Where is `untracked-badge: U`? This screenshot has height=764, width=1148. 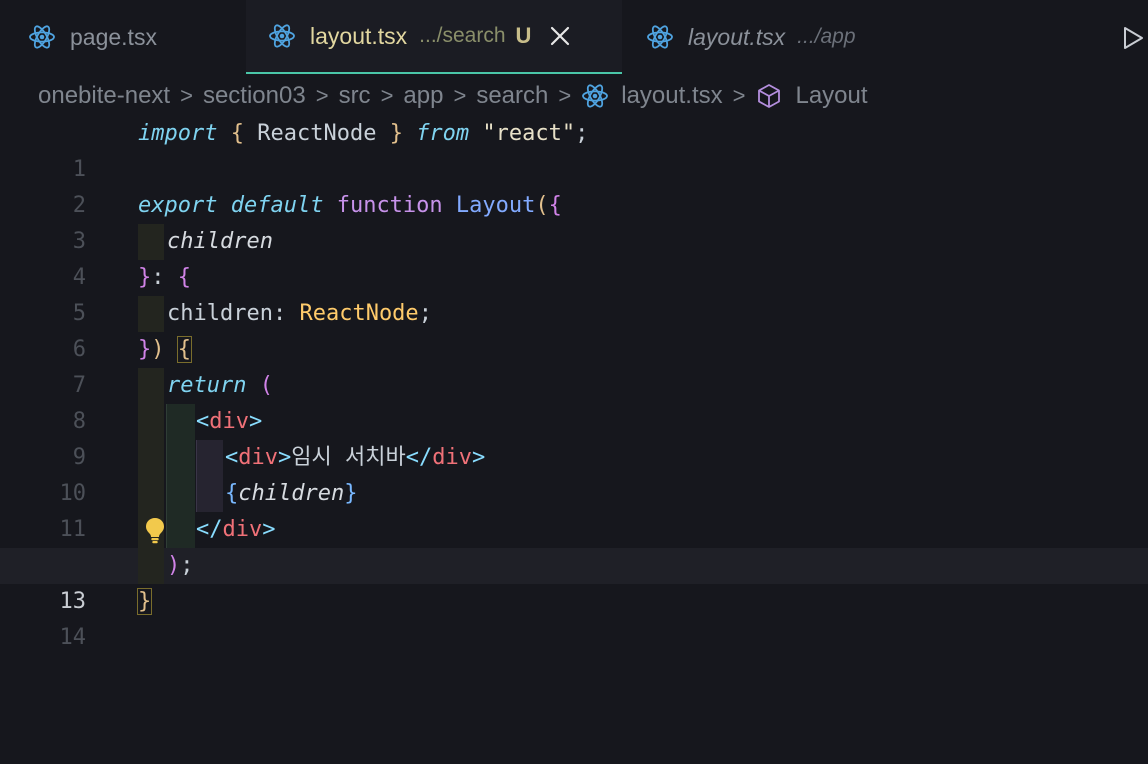 untracked-badge: U is located at coordinates (523, 35).